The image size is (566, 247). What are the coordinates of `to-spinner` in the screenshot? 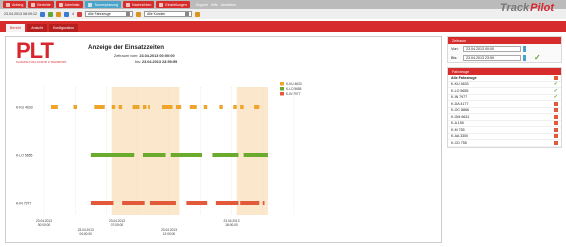 It's located at (524, 57).